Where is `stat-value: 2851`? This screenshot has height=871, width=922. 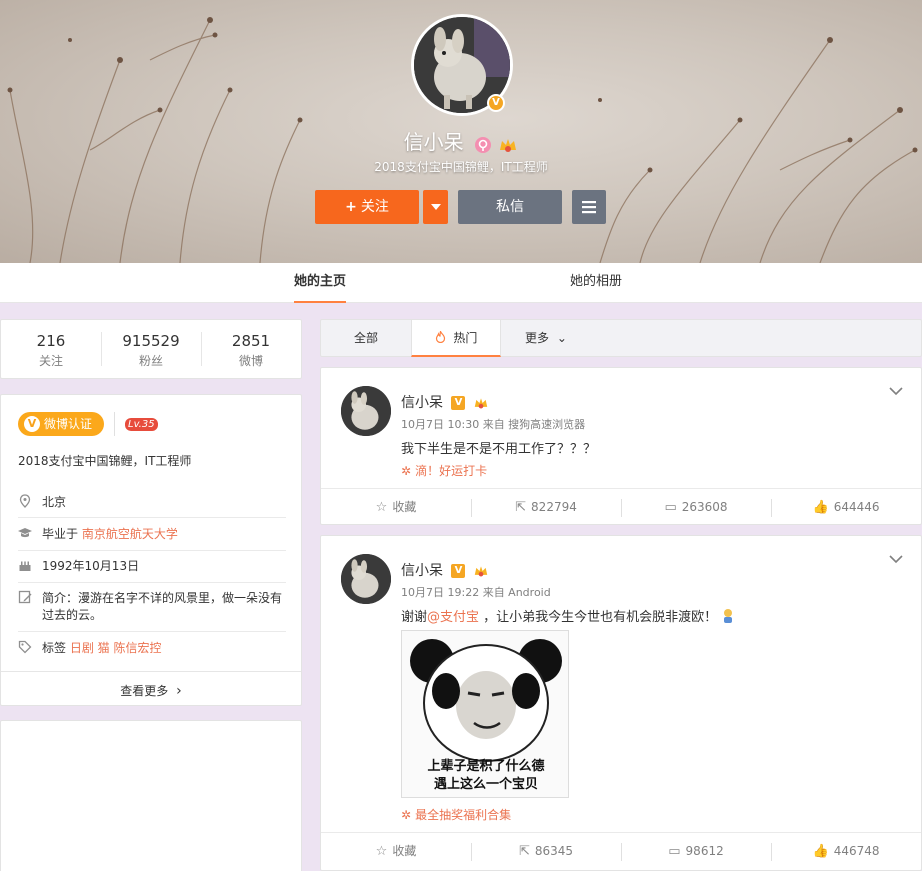 stat-value: 2851 is located at coordinates (251, 341).